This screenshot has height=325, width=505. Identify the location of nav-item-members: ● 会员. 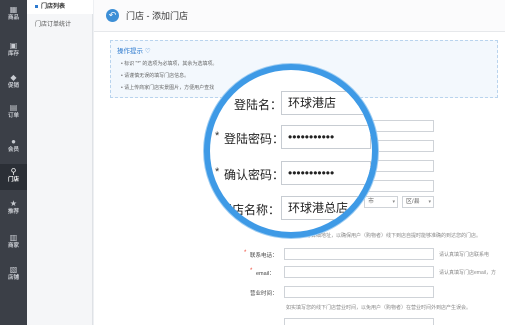
(13, 147).